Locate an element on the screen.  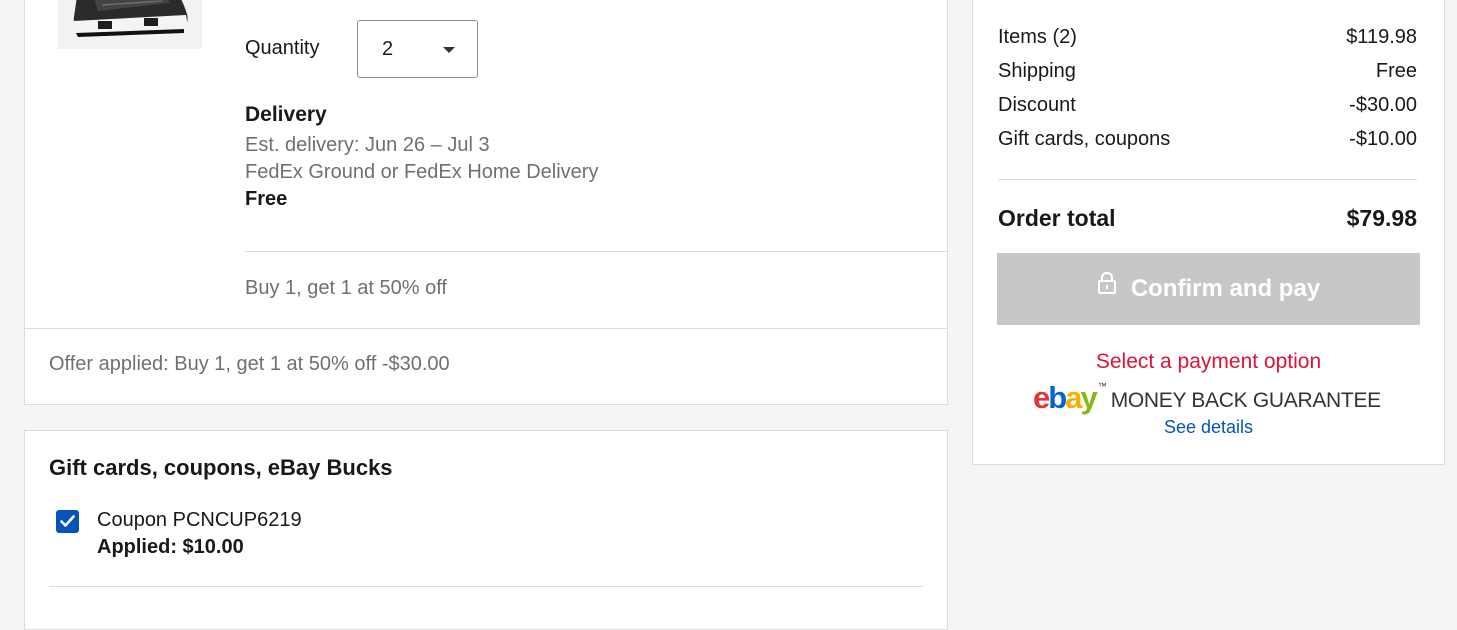
coupon-checkbox is located at coordinates (67, 521).